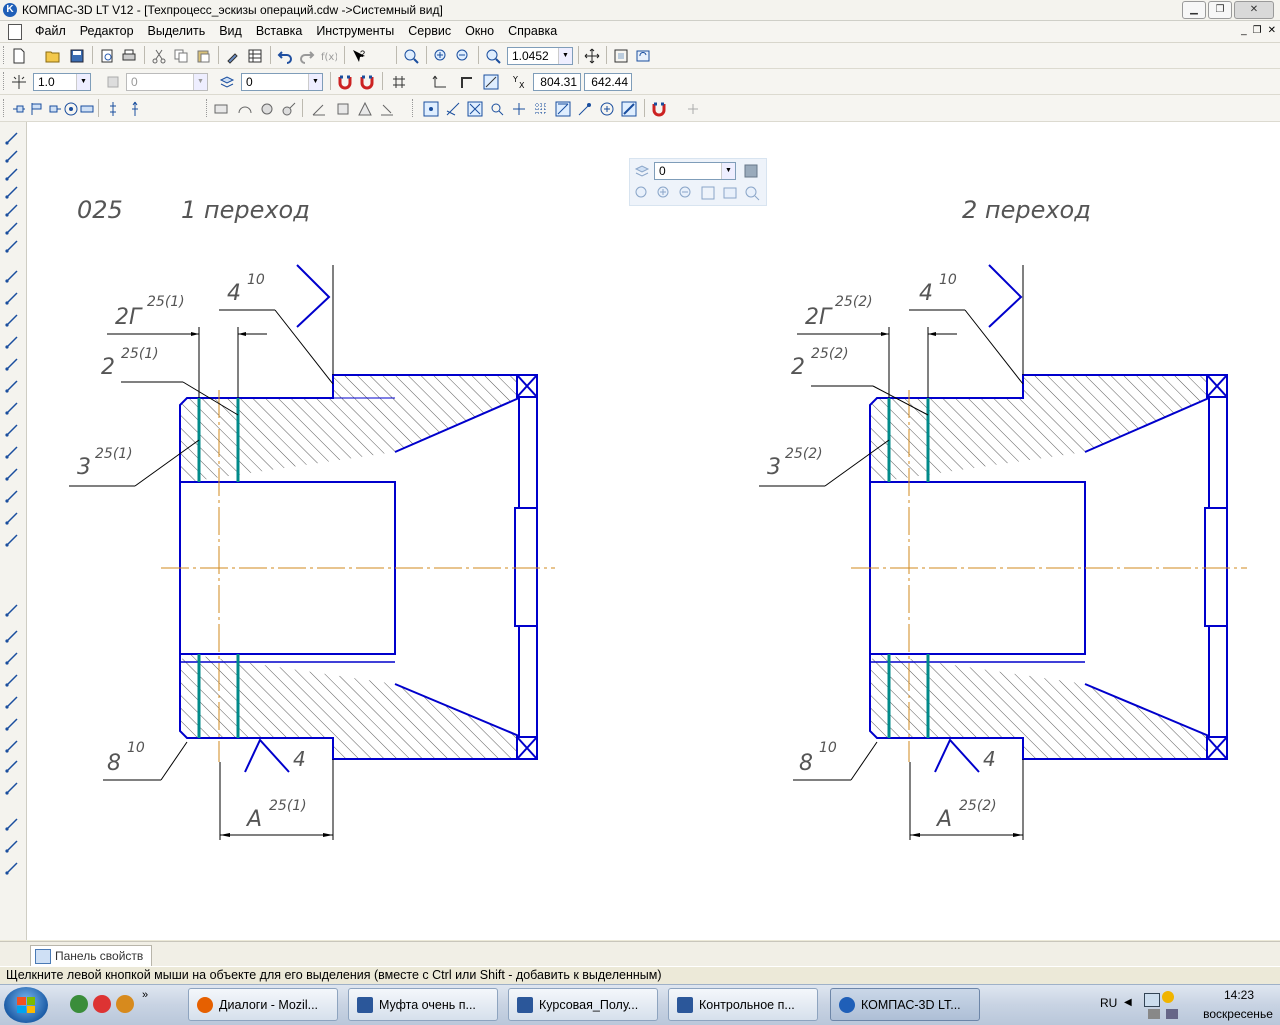 The image size is (1280, 1025). Describe the element at coordinates (13, 192) in the screenshot. I see `editing-icon` at that location.